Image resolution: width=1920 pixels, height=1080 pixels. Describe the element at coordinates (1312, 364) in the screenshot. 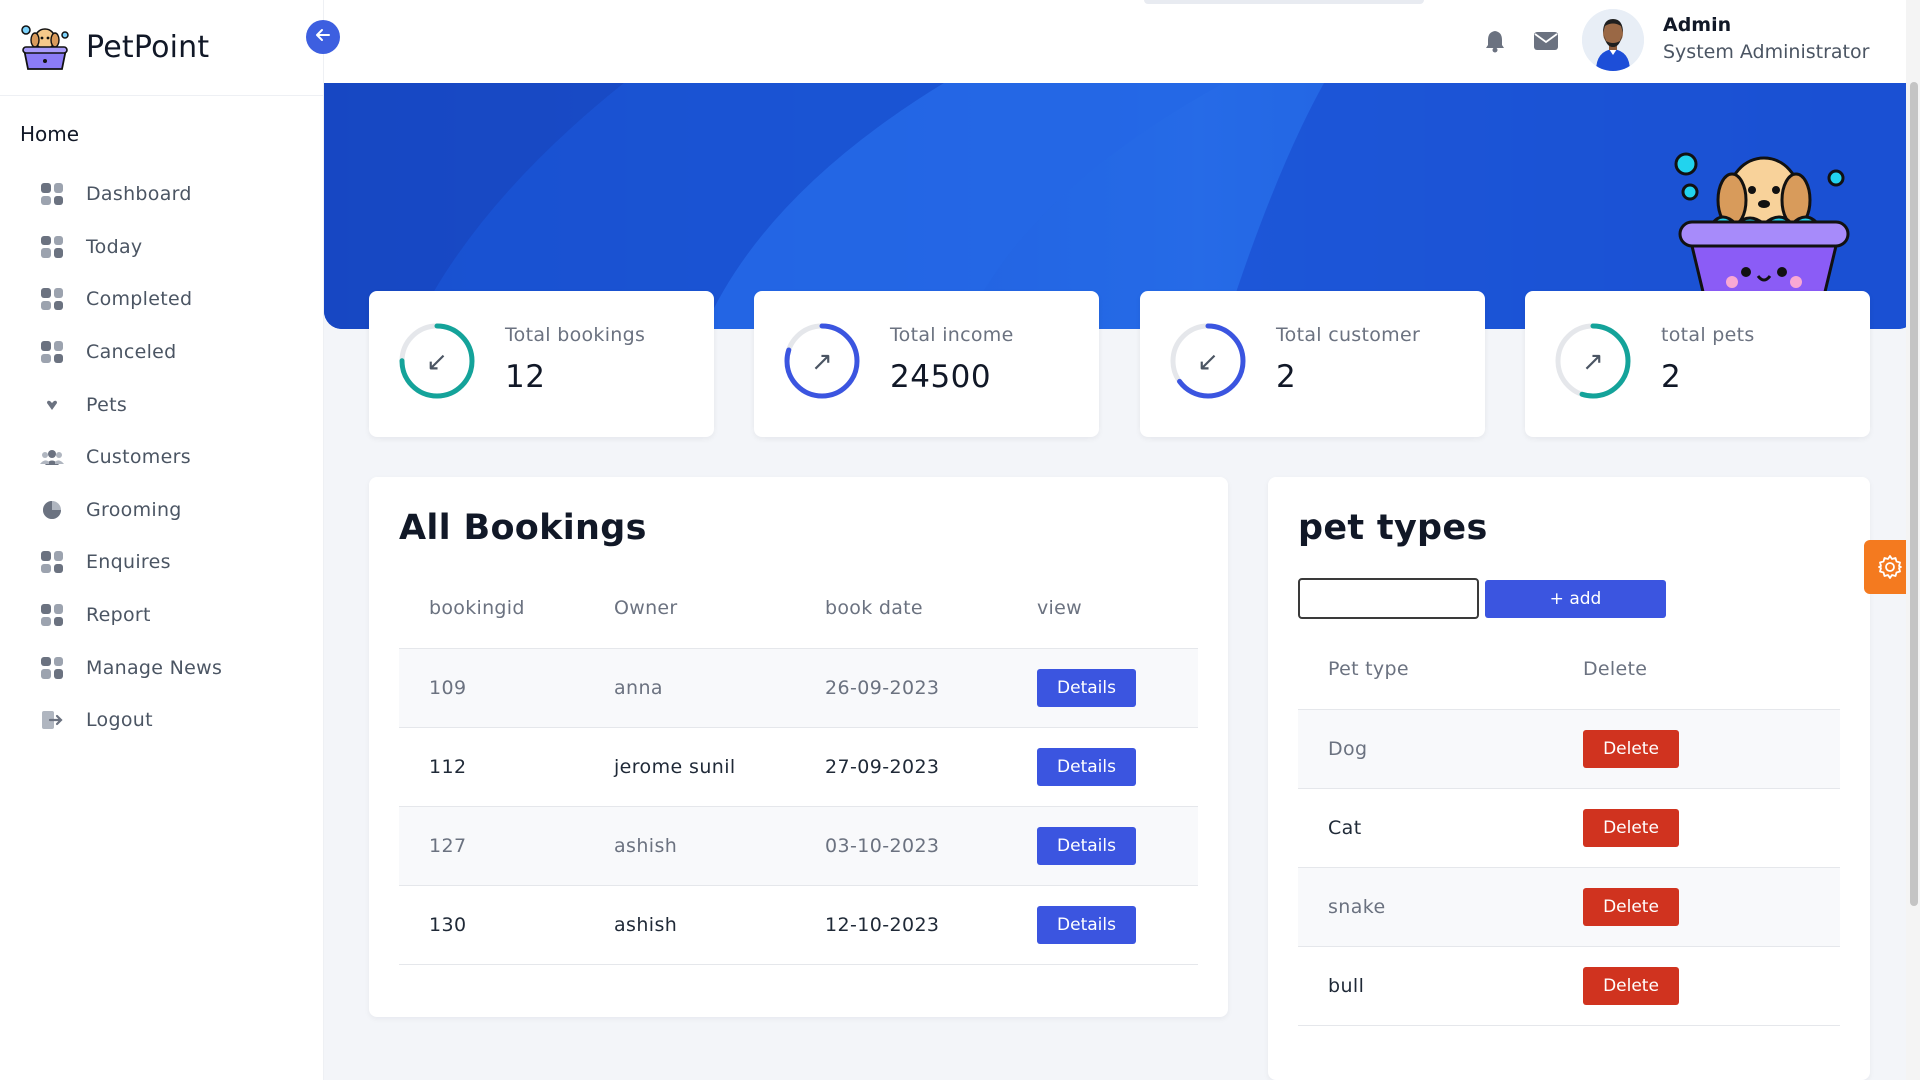

I see `stat-card-total-customer: ↙ Total customer 2` at that location.